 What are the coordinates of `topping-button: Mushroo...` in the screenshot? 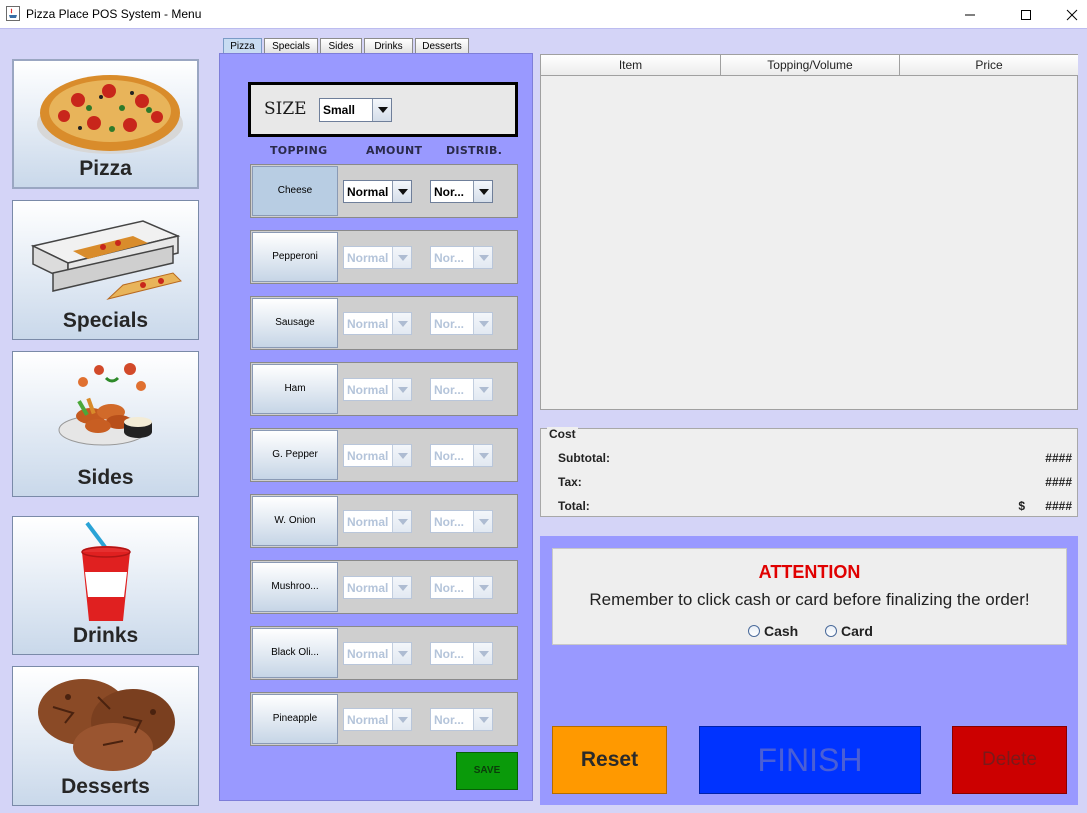 It's located at (295, 587).